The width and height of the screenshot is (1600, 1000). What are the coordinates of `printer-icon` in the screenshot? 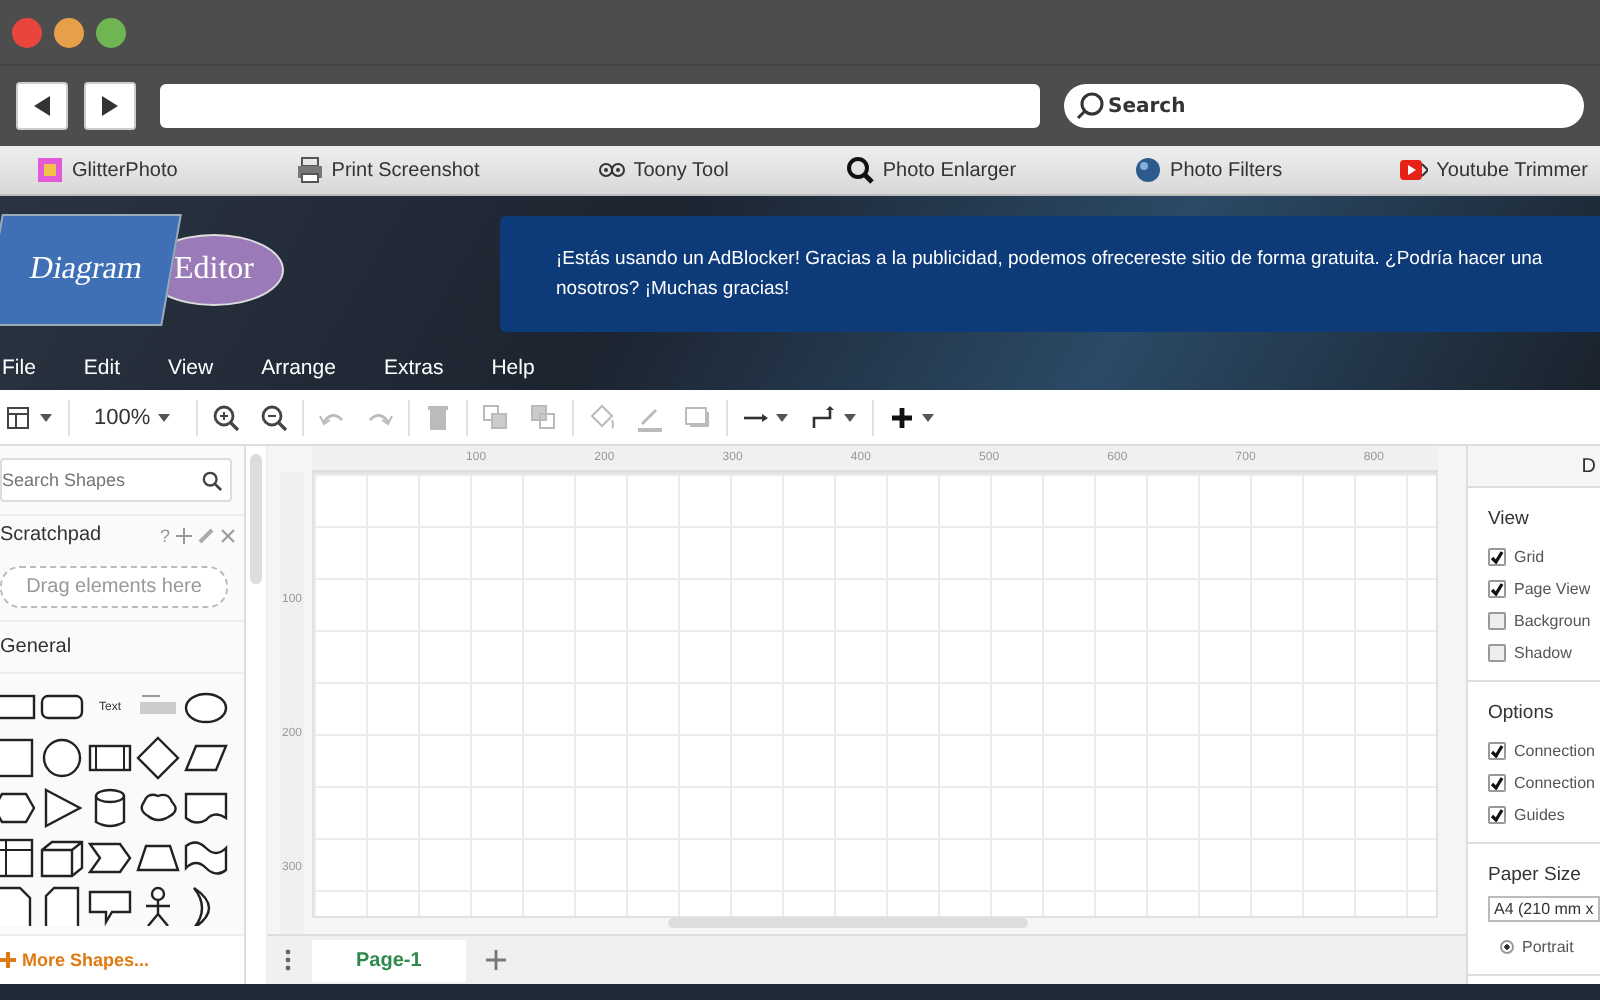 It's located at (309, 170).